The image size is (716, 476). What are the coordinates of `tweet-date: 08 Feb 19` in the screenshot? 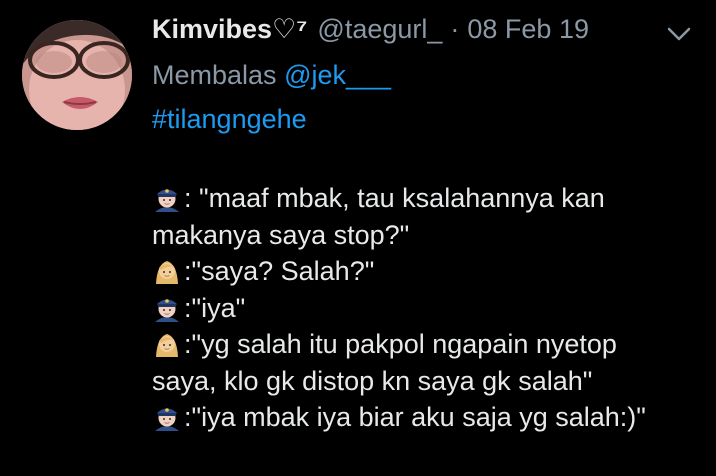 It's located at (528, 29).